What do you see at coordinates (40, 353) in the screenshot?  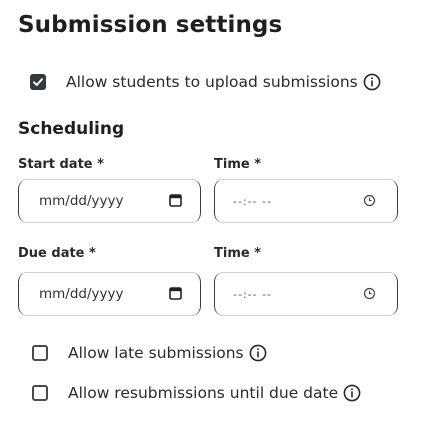 I see `late-submissions-checkbox` at bounding box center [40, 353].